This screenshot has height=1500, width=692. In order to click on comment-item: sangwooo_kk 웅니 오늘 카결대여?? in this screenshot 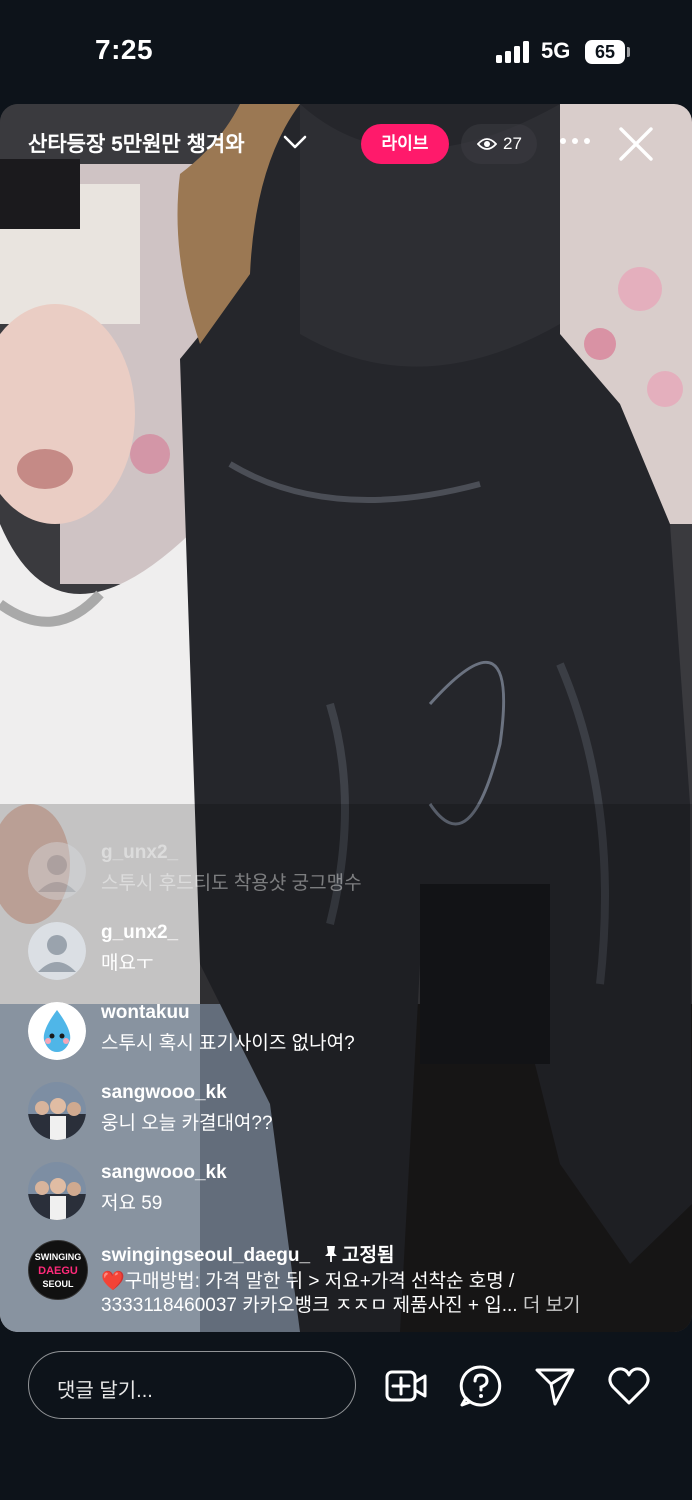, I will do `click(348, 1113)`.